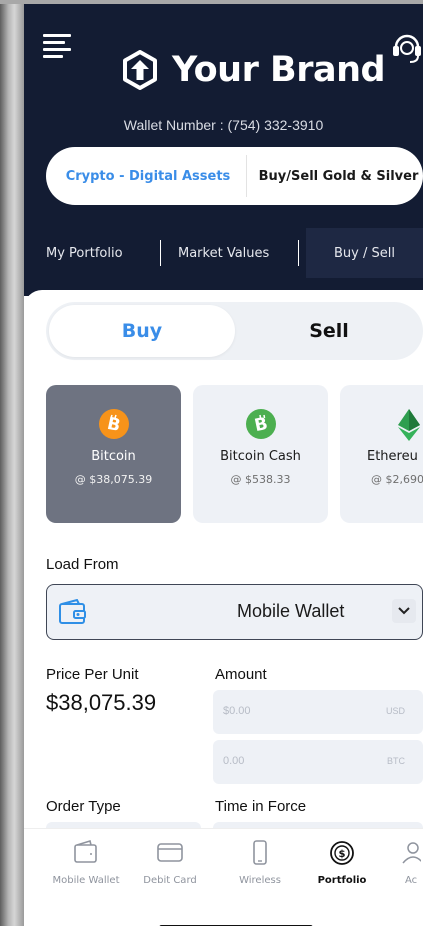 This screenshot has width=423, height=926. What do you see at coordinates (57, 46) in the screenshot?
I see `hamburger-menu-icon` at bounding box center [57, 46].